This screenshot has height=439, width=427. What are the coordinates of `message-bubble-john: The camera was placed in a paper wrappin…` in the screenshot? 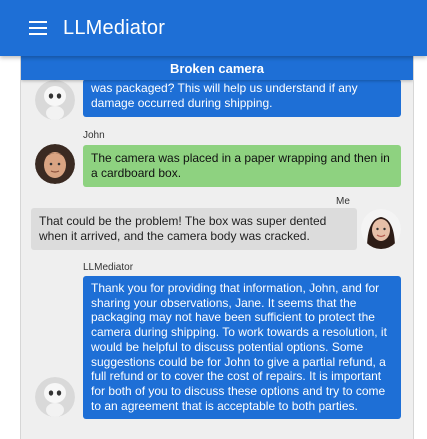 It's located at (242, 166).